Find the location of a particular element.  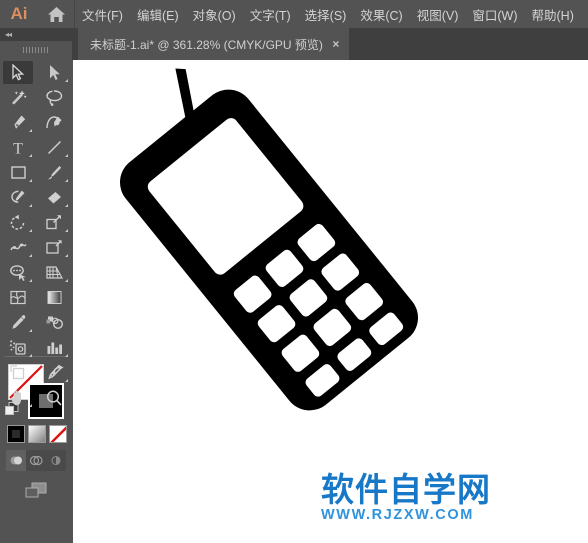

eraser-tool is located at coordinates (54, 197).